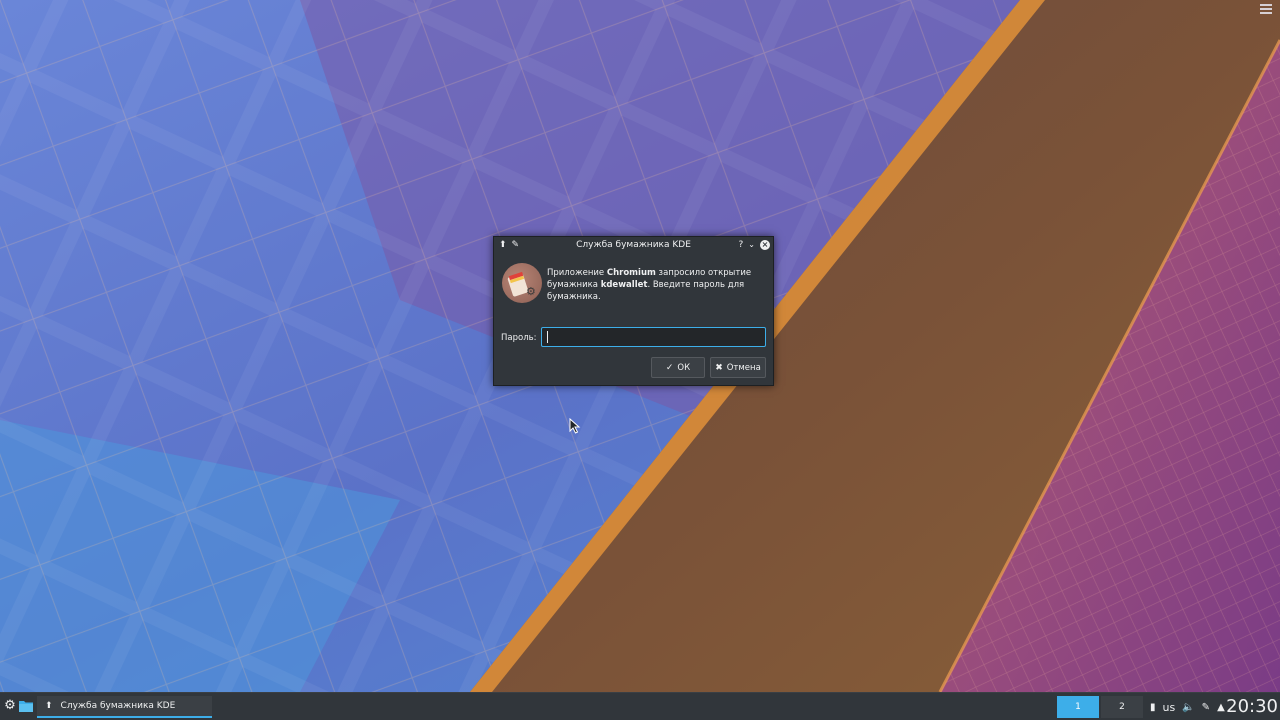  I want to click on dialog-titlebar: ⬆ ✎ Служба бумажника KDE ? ⌄ ×, so click(633, 245).